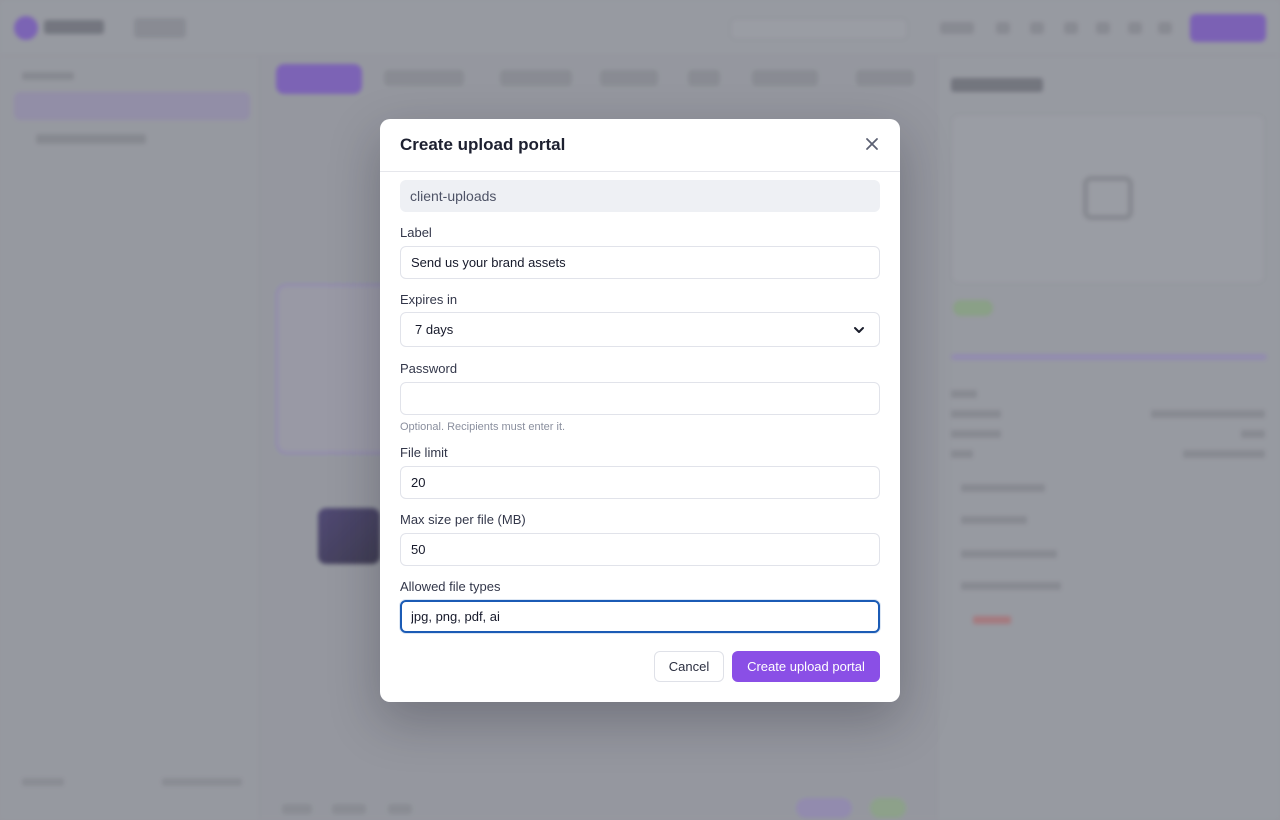 The height and width of the screenshot is (820, 1280). I want to click on dialog-title: Create upload portal, so click(483, 144).